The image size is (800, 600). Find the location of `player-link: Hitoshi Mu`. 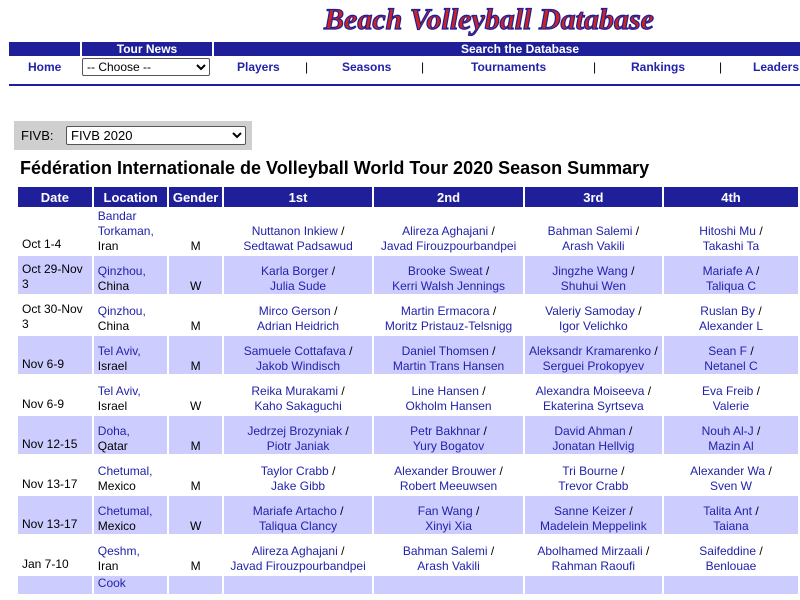

player-link: Hitoshi Mu is located at coordinates (727, 231).